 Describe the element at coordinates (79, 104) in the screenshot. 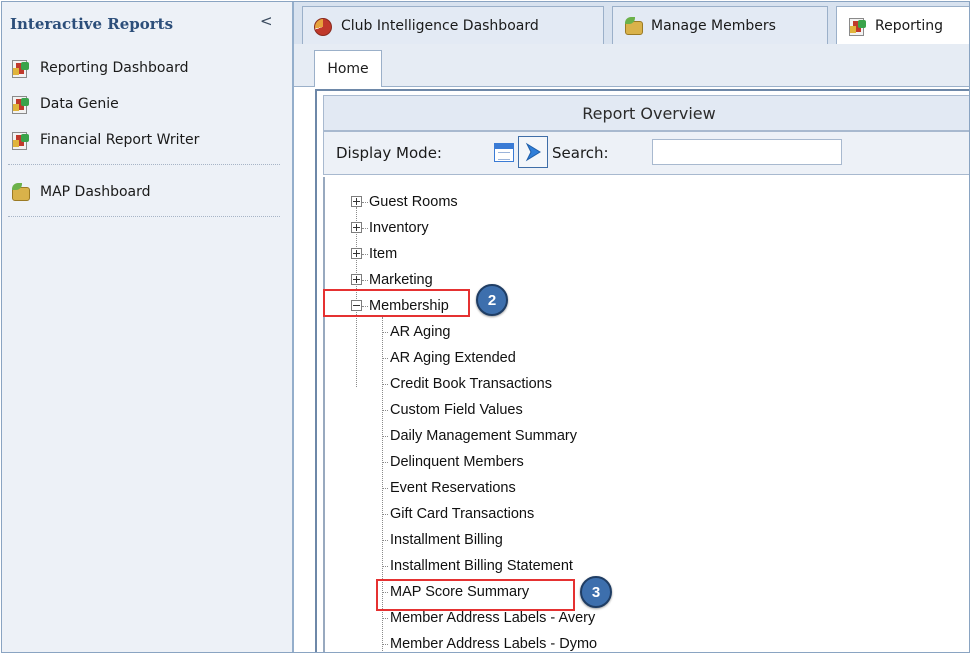

I see `sidebar-item-label: Data Genie` at that location.